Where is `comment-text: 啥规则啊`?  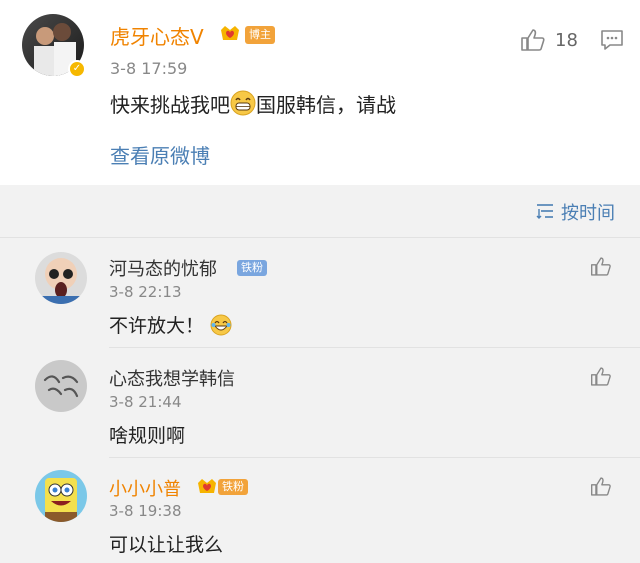 comment-text: 啥规则啊 is located at coordinates (147, 436).